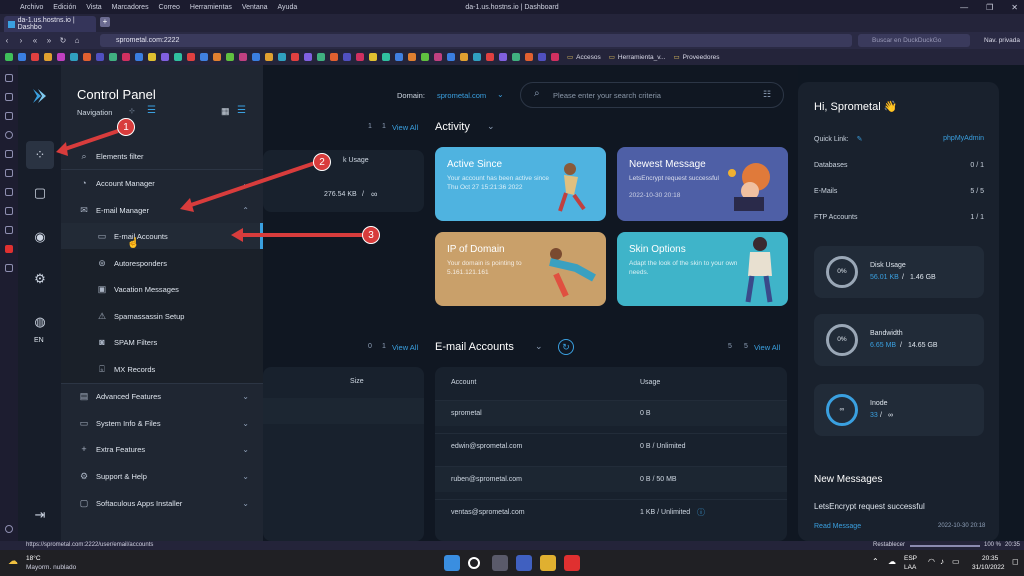 This screenshot has height=576, width=1024. What do you see at coordinates (990, 558) in the screenshot?
I see `taskbar-time: 20:35` at bounding box center [990, 558].